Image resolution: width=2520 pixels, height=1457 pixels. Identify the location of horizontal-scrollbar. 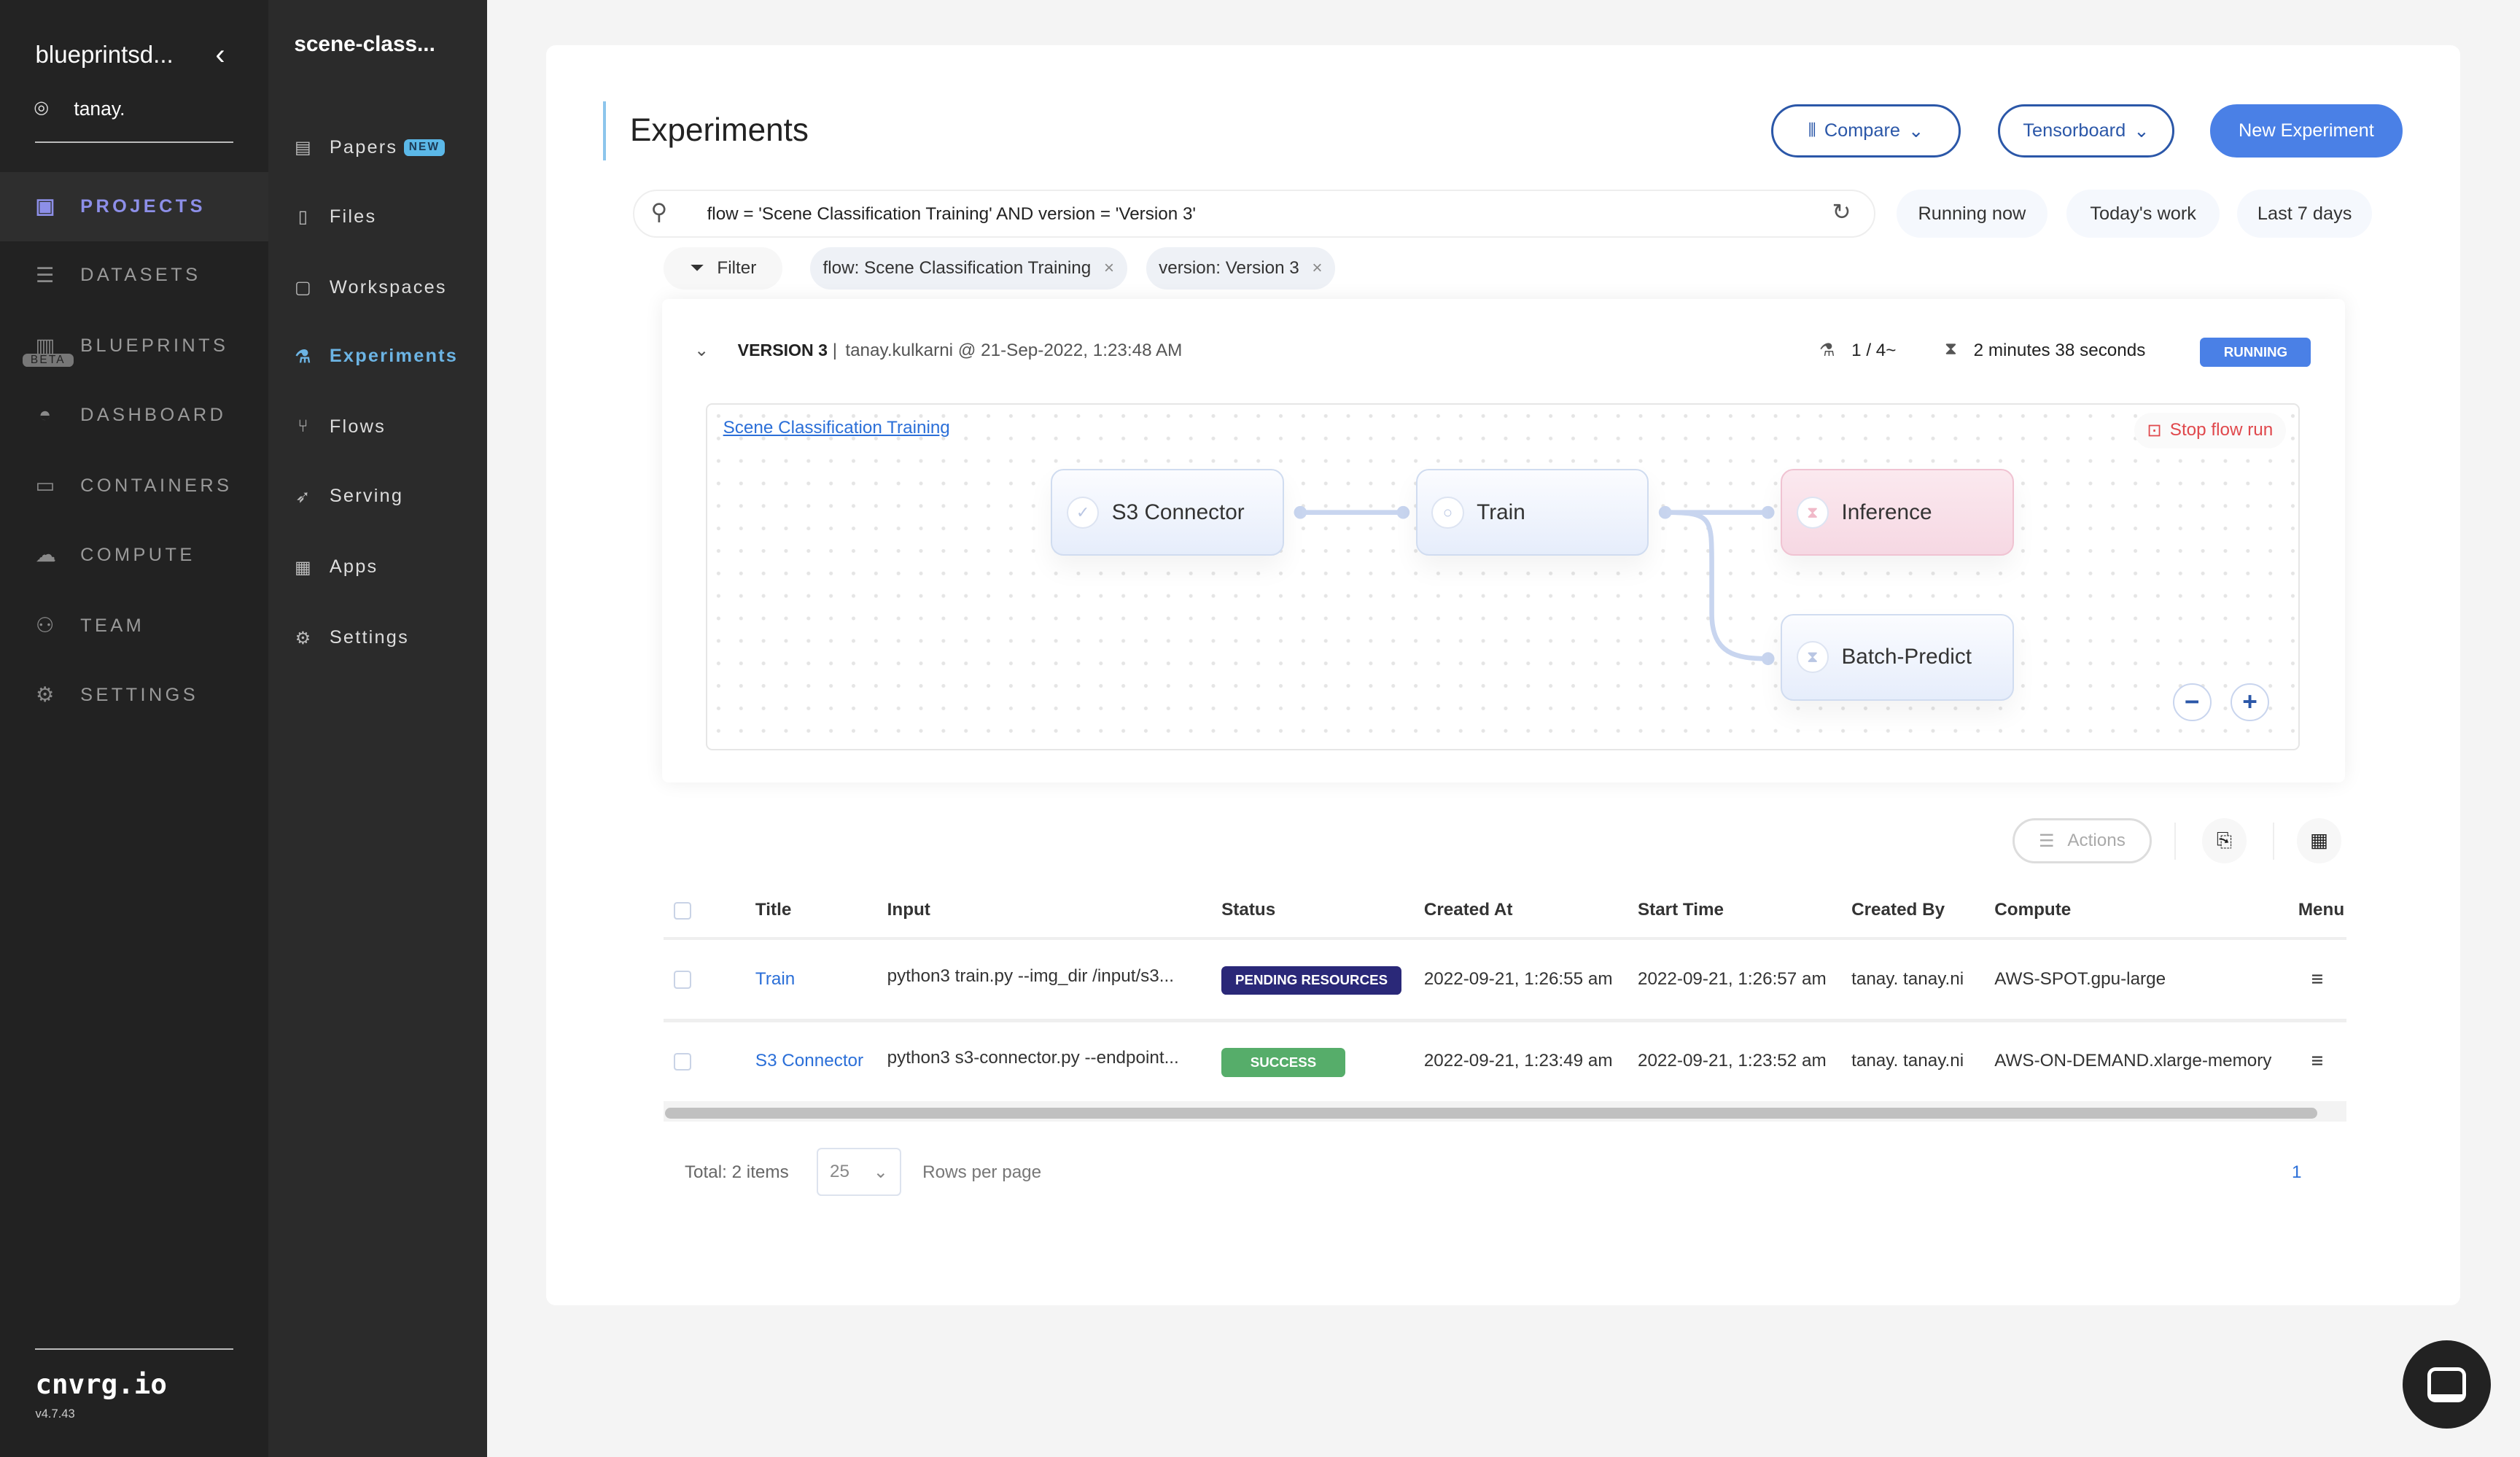
(1491, 1113).